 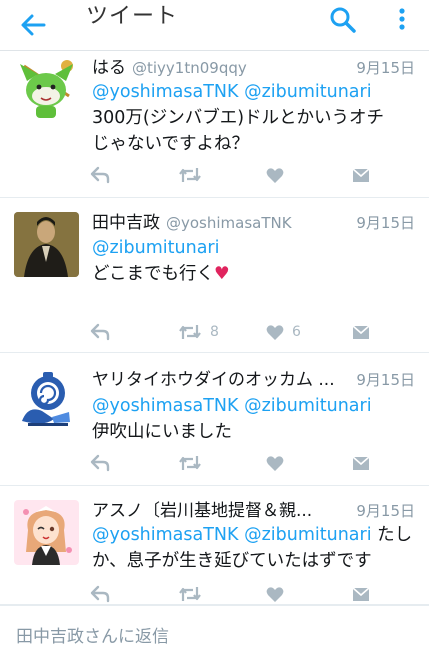 I want to click on tweet-text-line: じゃないですよね？, so click(x=256, y=144).